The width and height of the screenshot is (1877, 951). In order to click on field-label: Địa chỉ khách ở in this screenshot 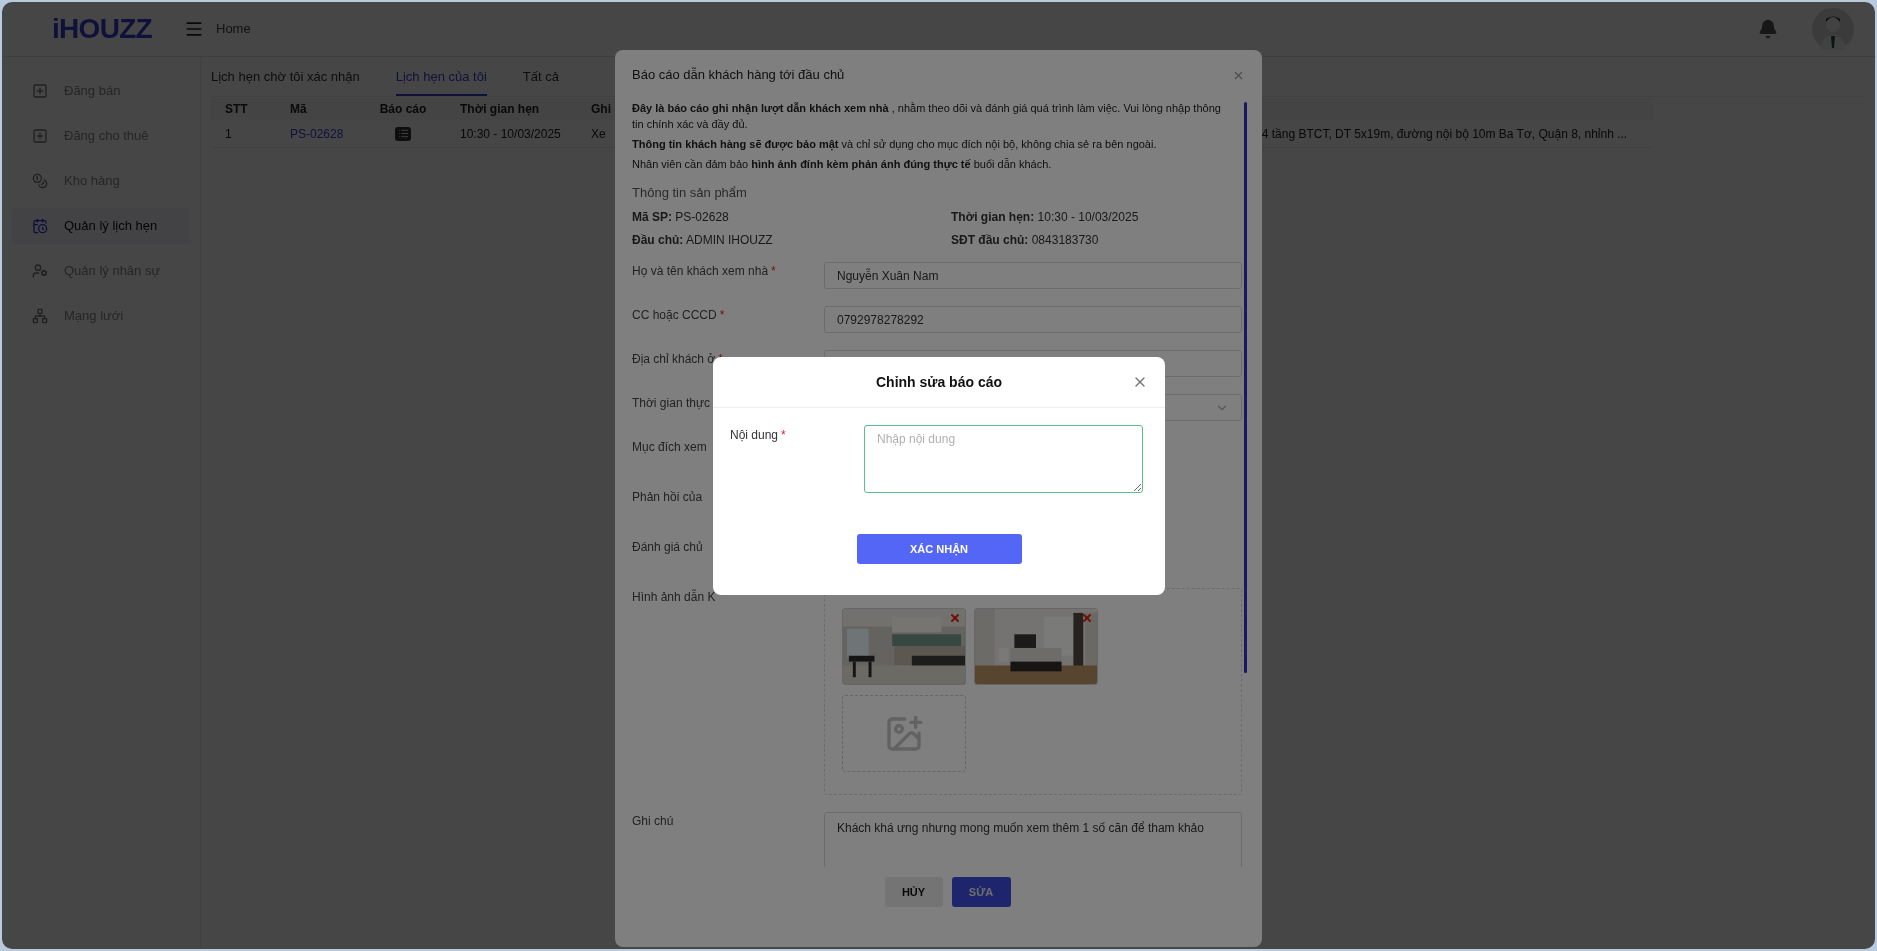, I will do `click(674, 359)`.